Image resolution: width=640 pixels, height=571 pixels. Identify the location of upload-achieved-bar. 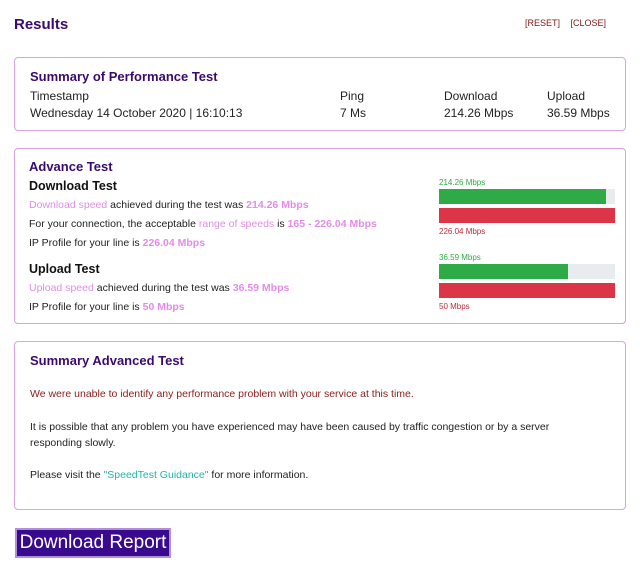
(527, 271).